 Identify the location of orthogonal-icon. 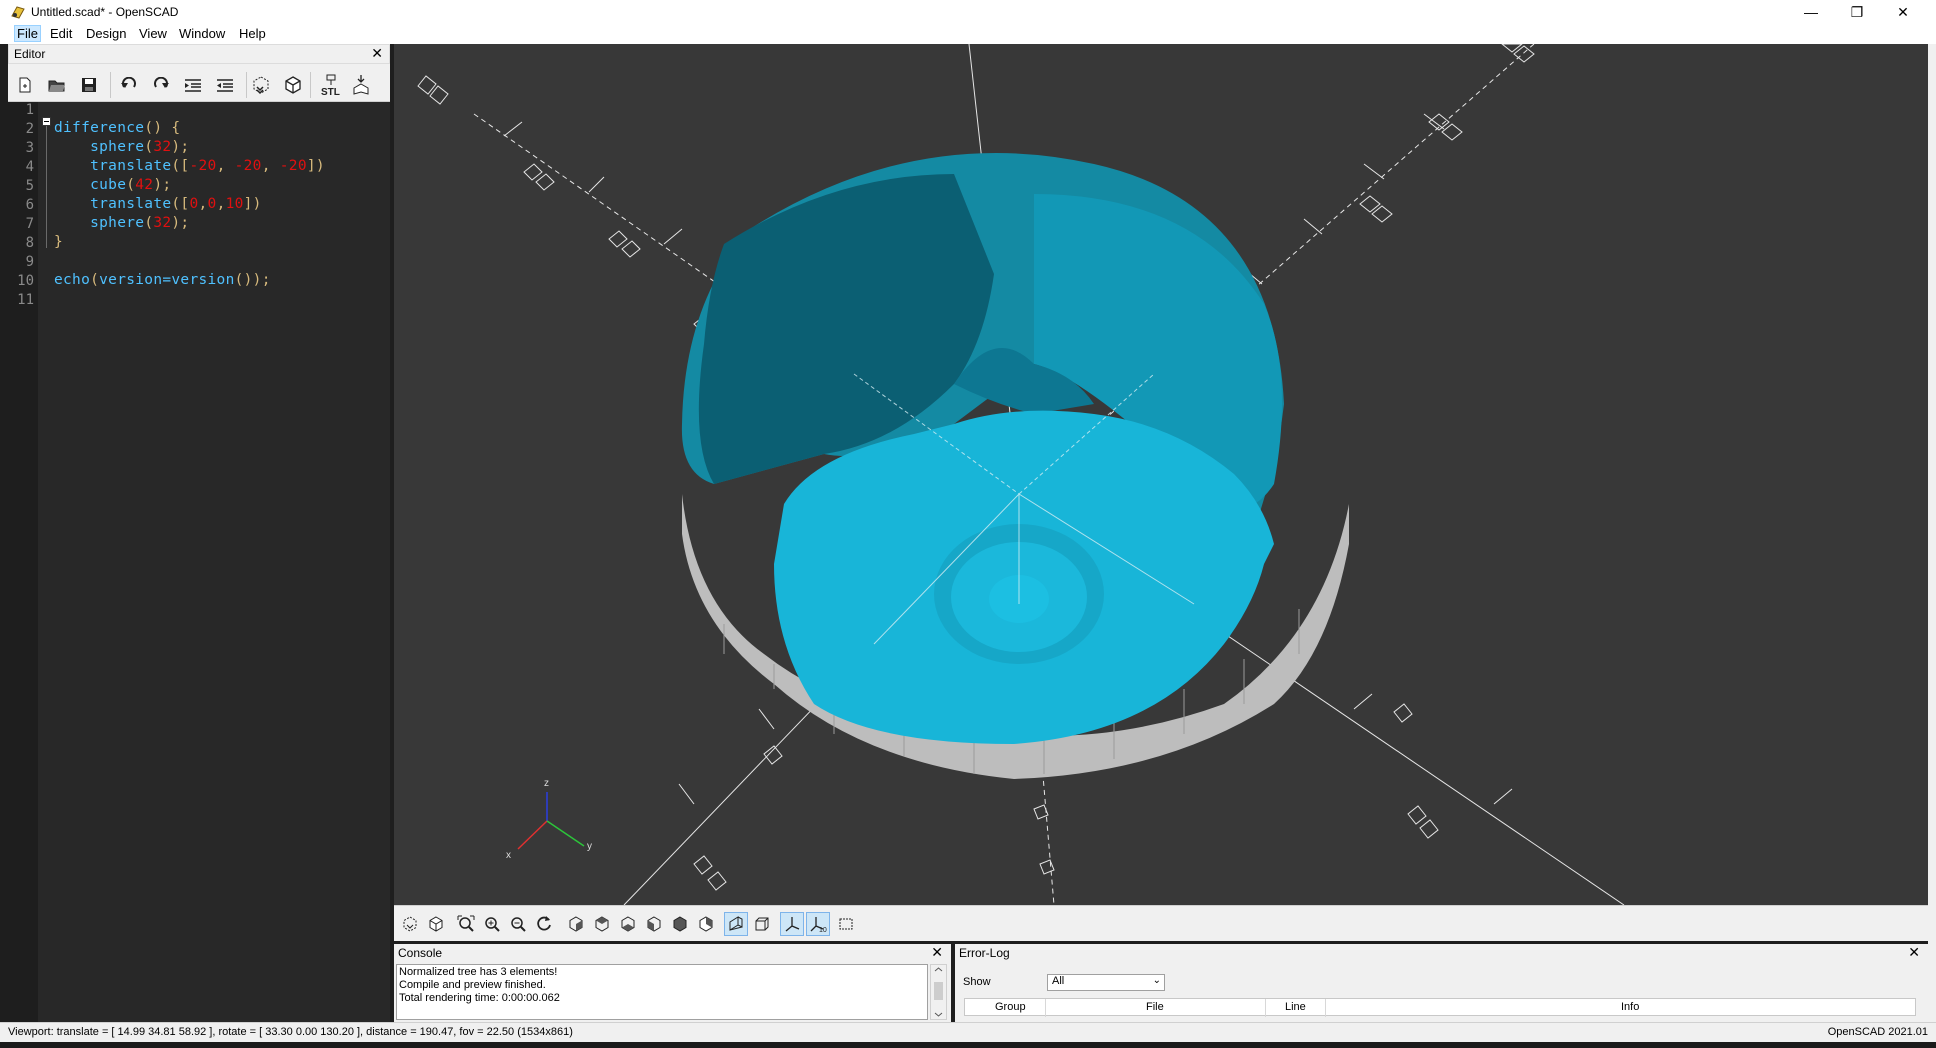
(762, 924).